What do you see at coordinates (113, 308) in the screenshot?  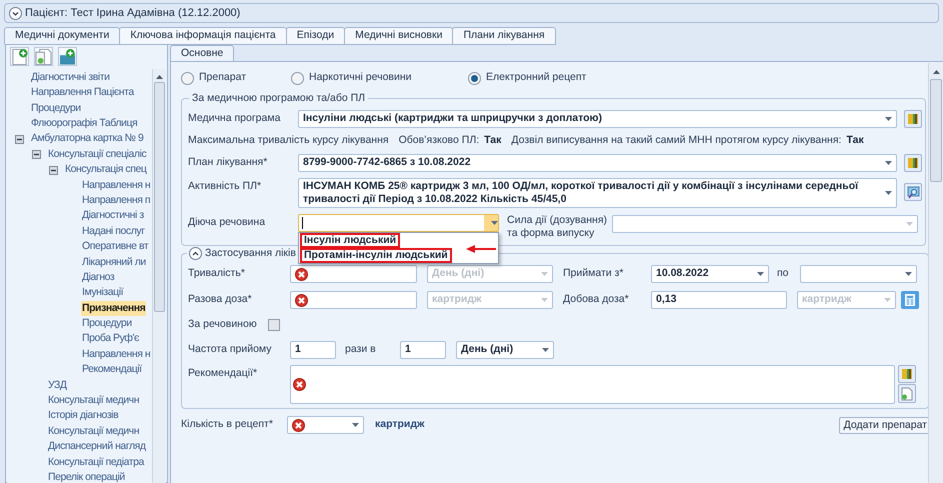 I see `tree-item: Призначення` at bounding box center [113, 308].